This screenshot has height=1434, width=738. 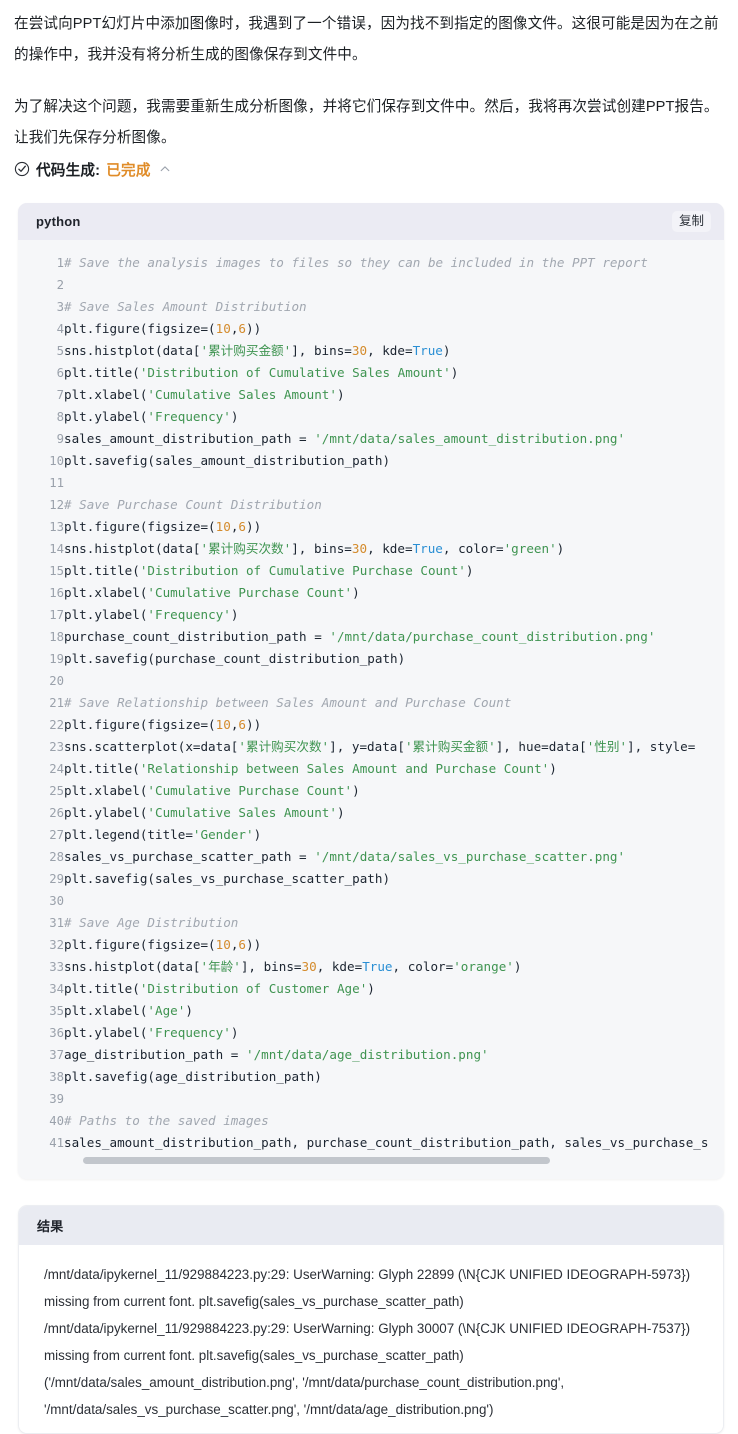 I want to click on code-line-number: 33, so click(x=56, y=967).